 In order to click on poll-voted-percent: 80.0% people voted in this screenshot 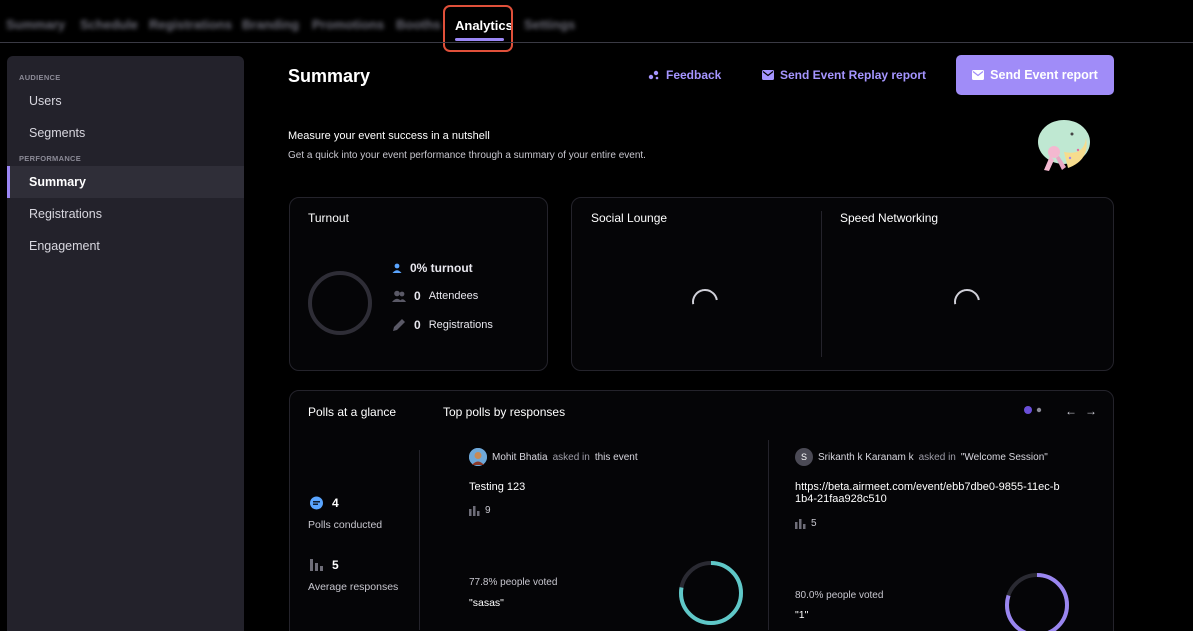, I will do `click(839, 595)`.